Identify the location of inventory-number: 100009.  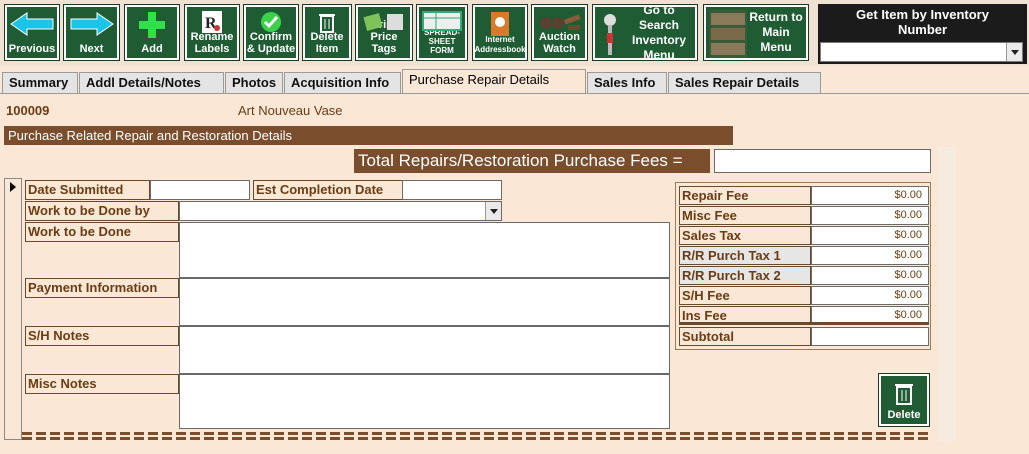
(28, 110).